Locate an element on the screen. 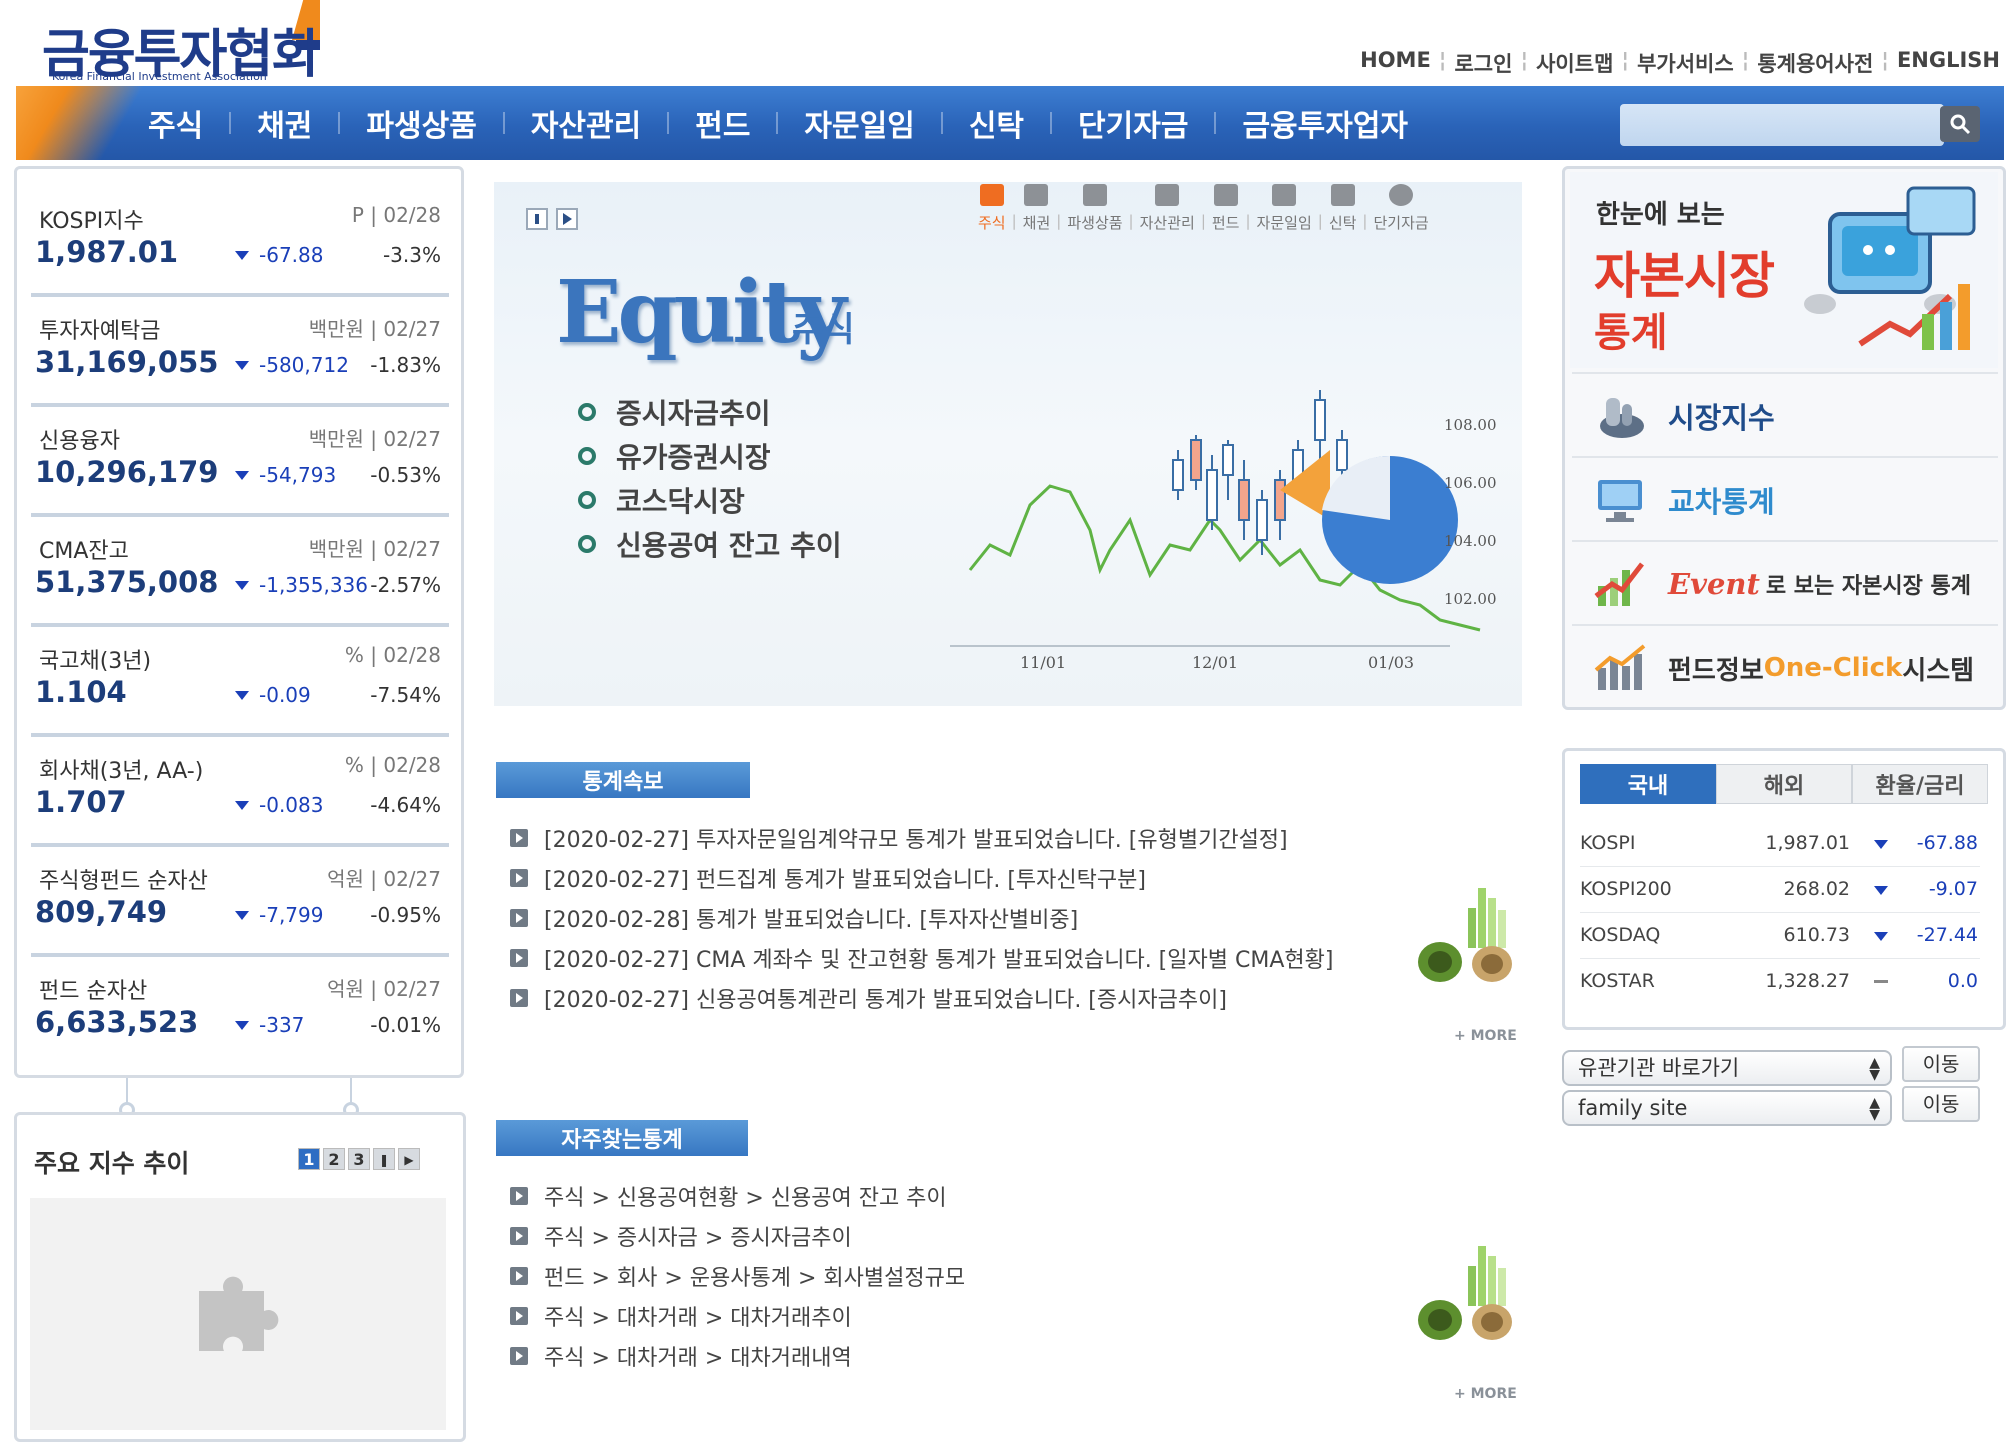  family-go-button: 이동 is located at coordinates (1941, 1104).